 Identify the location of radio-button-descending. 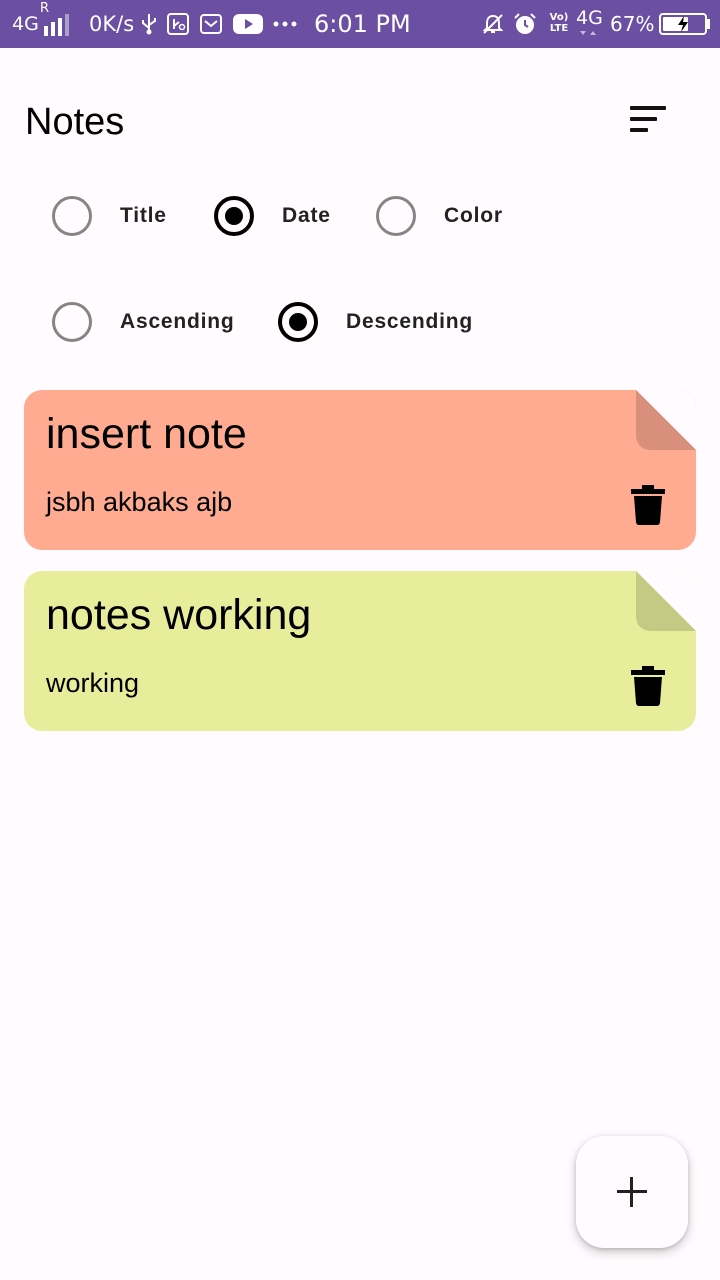
(298, 322).